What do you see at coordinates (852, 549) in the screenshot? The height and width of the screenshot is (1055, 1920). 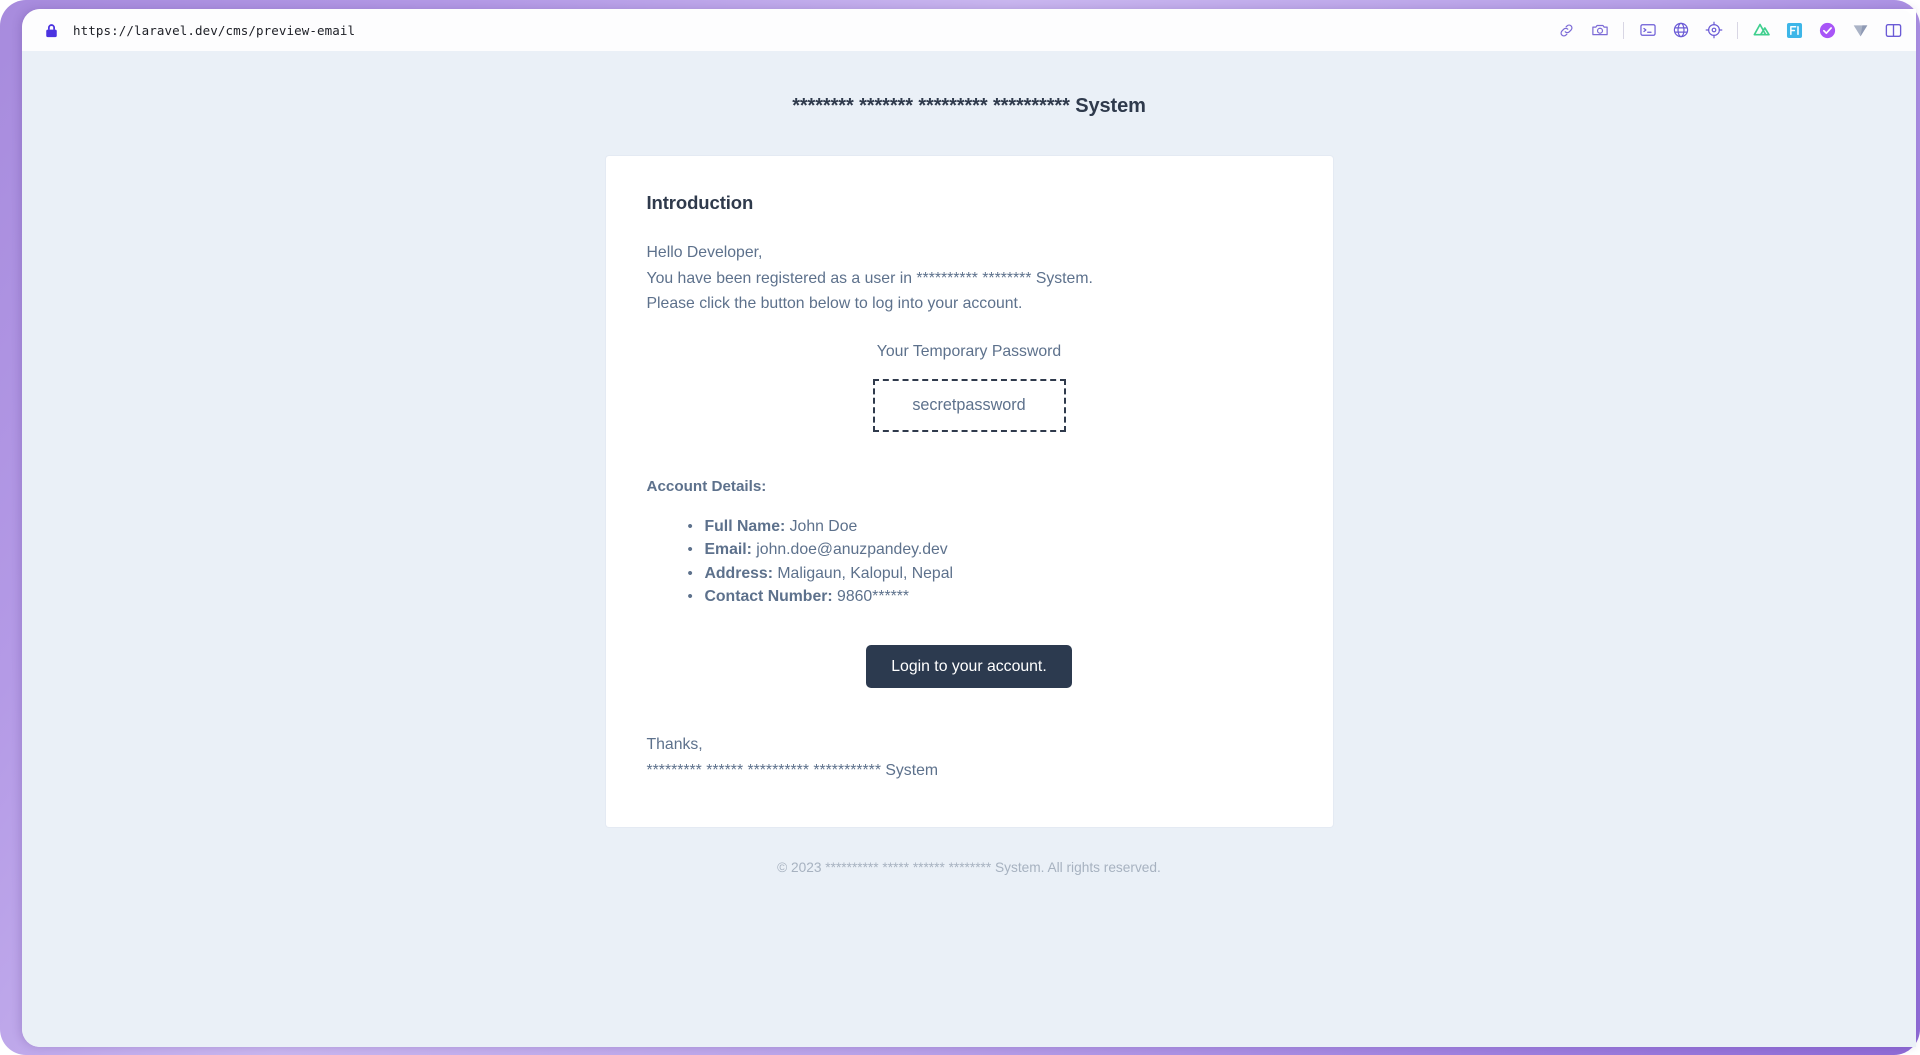 I see `account-detail-value: john.doe@anuzpandey.dev` at bounding box center [852, 549].